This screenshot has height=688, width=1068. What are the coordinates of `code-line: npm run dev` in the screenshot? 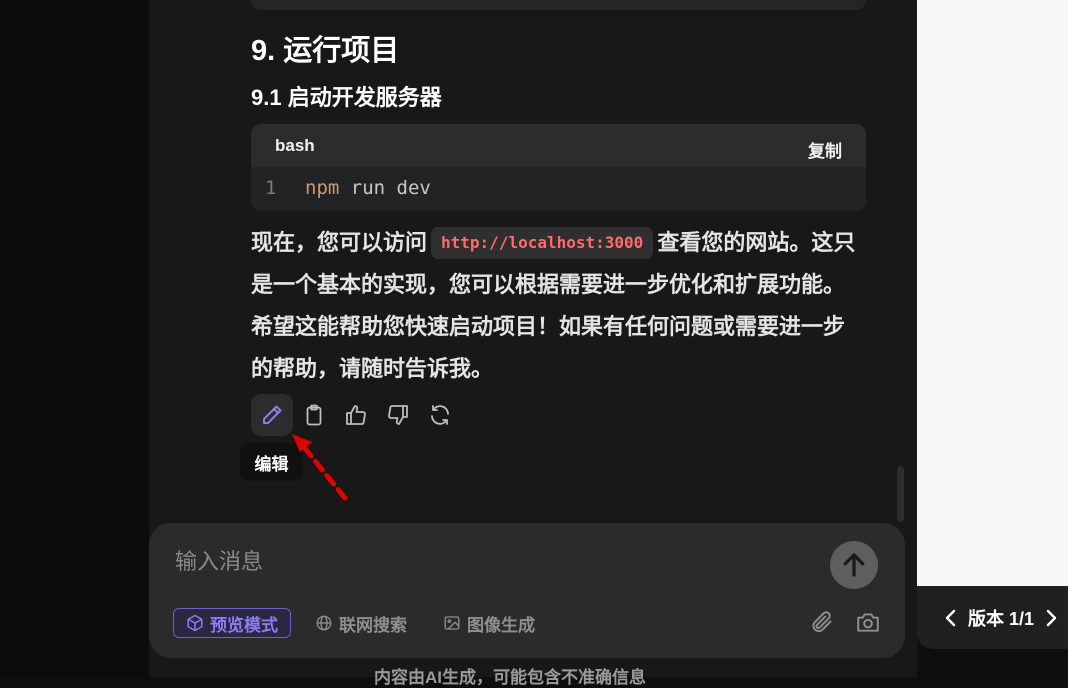 It's located at (368, 188).